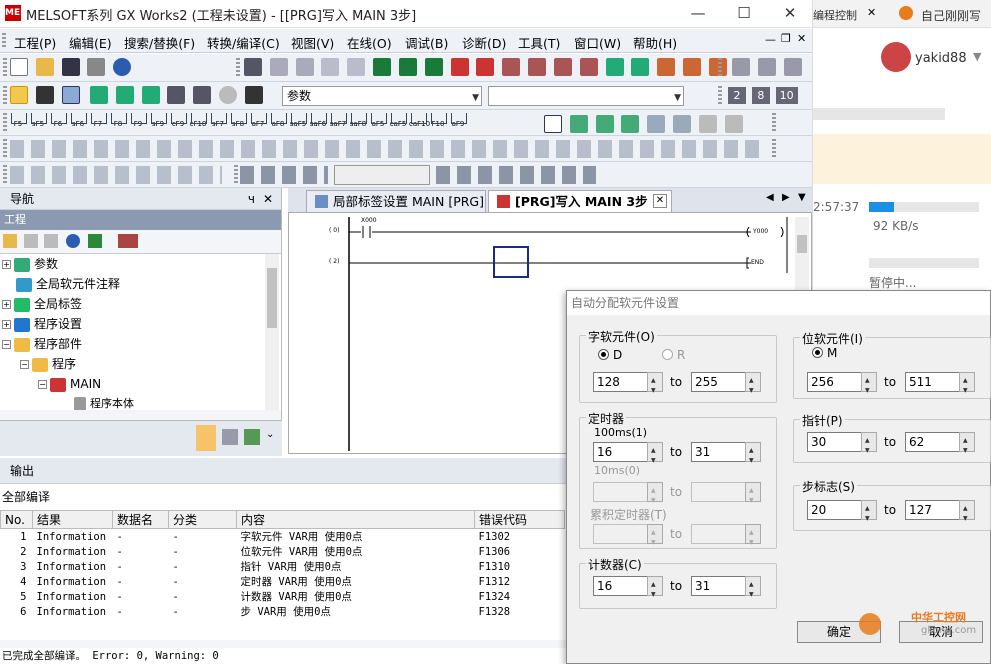 This screenshot has height=664, width=991. I want to click on menu-edit: 编辑(E), so click(90, 42).